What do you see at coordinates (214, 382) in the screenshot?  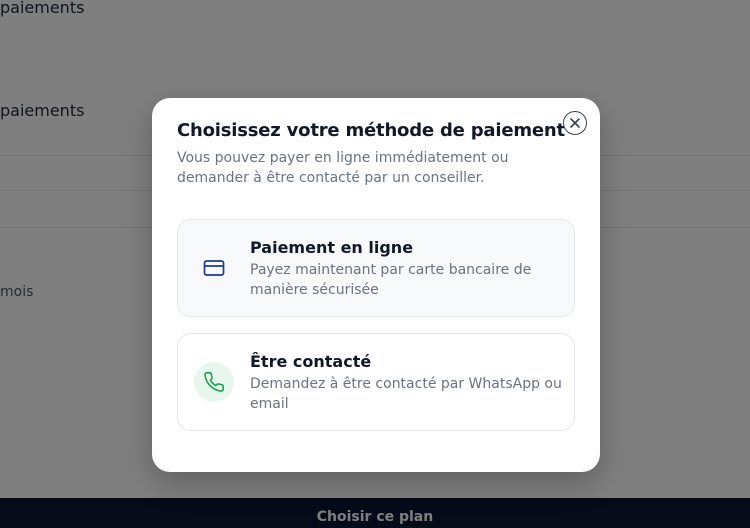 I see `phone-icon` at bounding box center [214, 382].